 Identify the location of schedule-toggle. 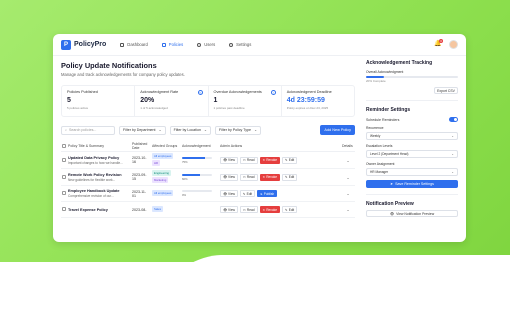
(453, 119).